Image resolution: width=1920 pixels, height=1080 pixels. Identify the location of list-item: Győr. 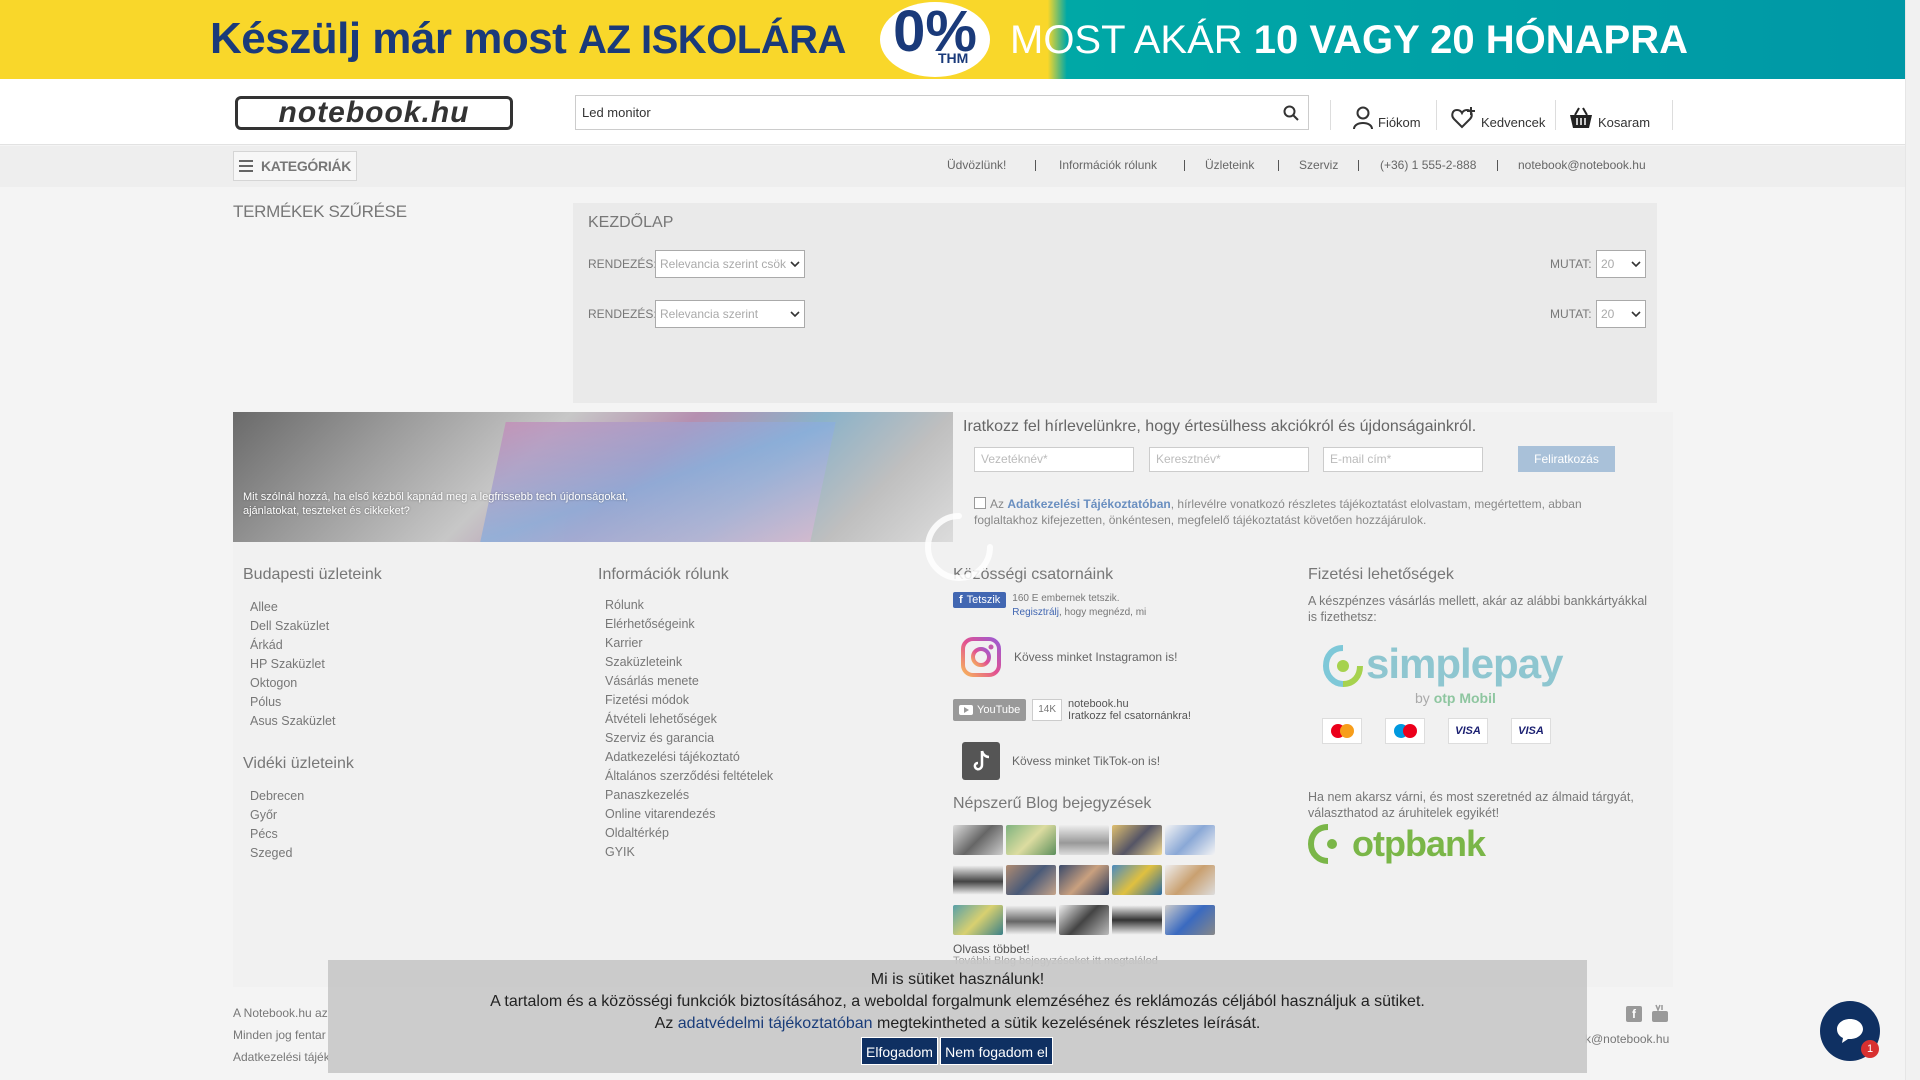
(277, 815).